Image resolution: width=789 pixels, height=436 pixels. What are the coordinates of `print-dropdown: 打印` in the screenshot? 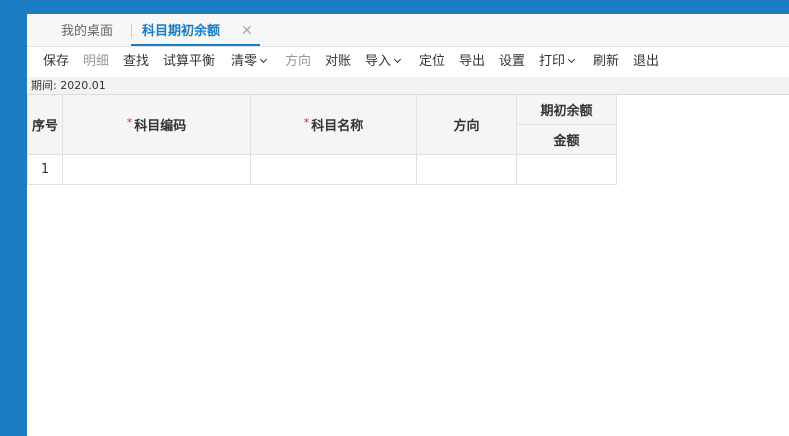 It's located at (557, 62).